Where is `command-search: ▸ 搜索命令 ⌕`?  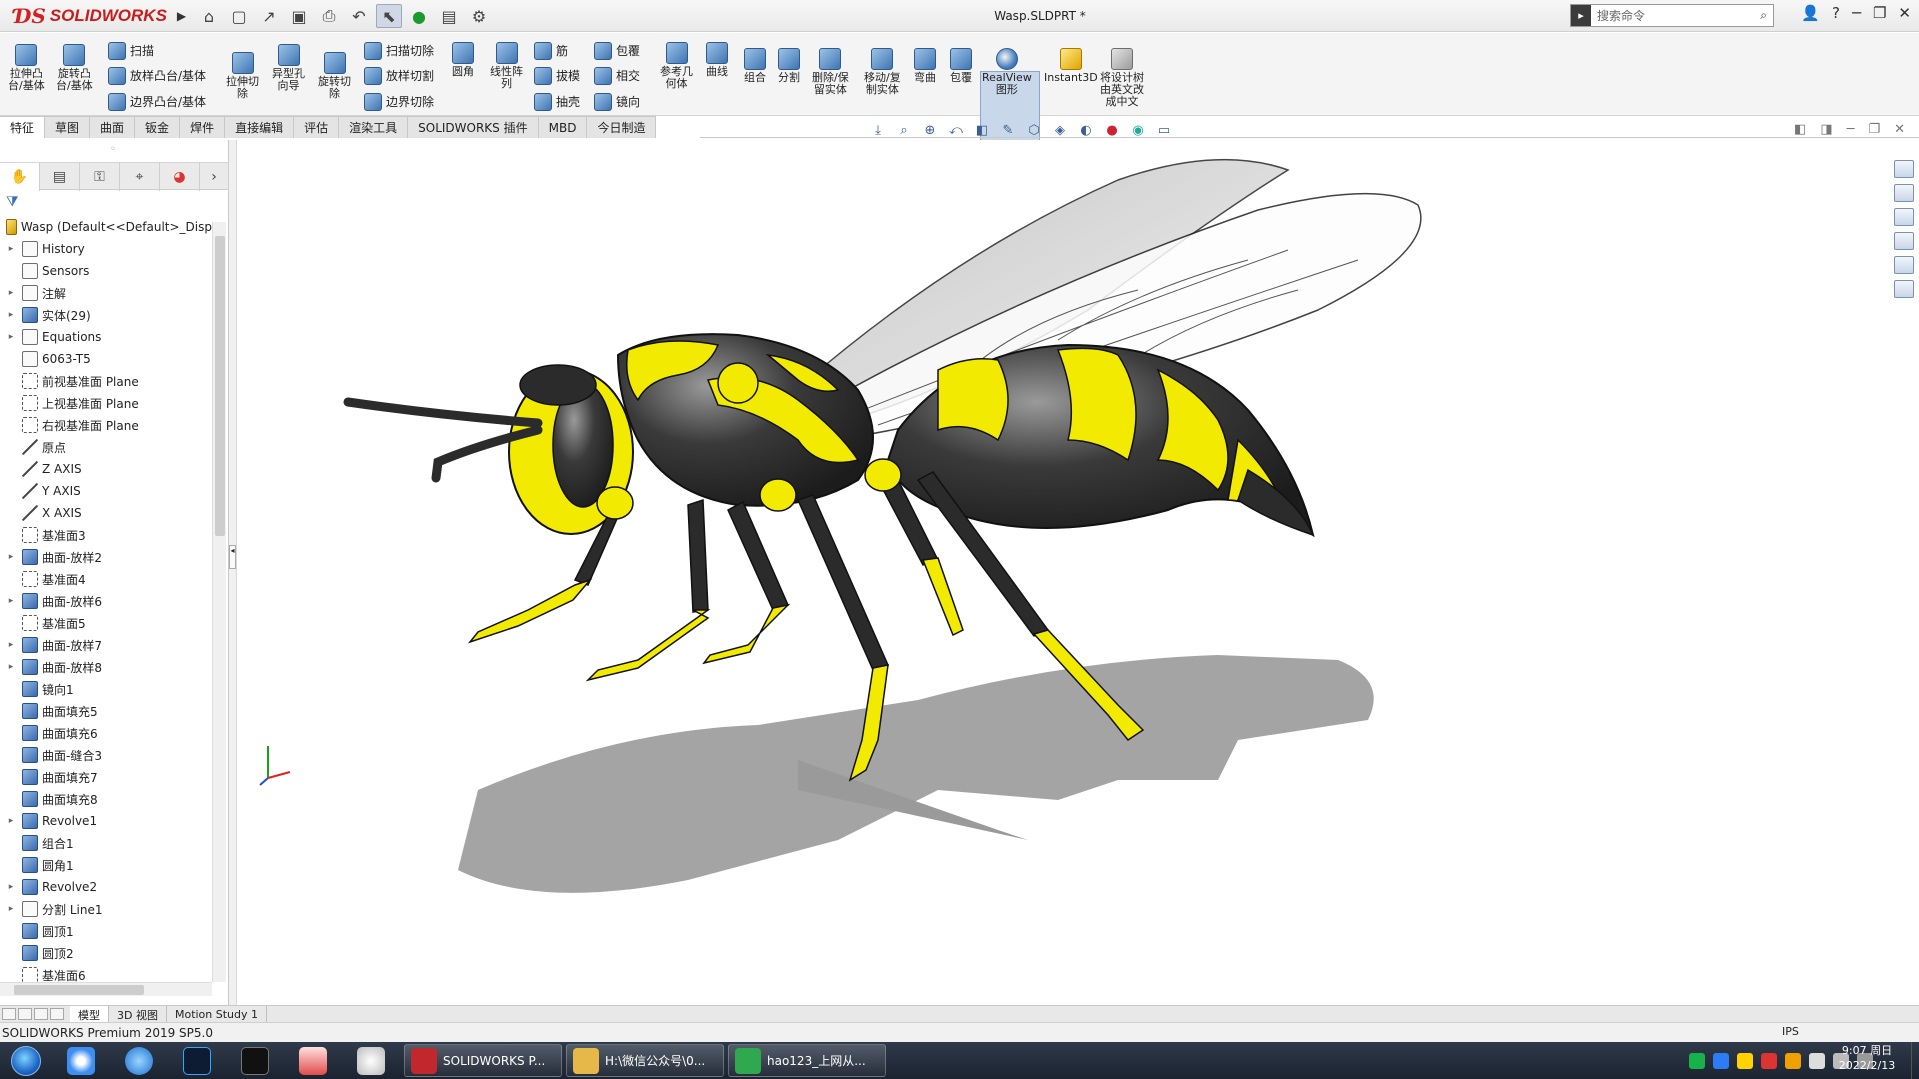
command-search: ▸ 搜索命令 ⌕ is located at coordinates (1672, 15).